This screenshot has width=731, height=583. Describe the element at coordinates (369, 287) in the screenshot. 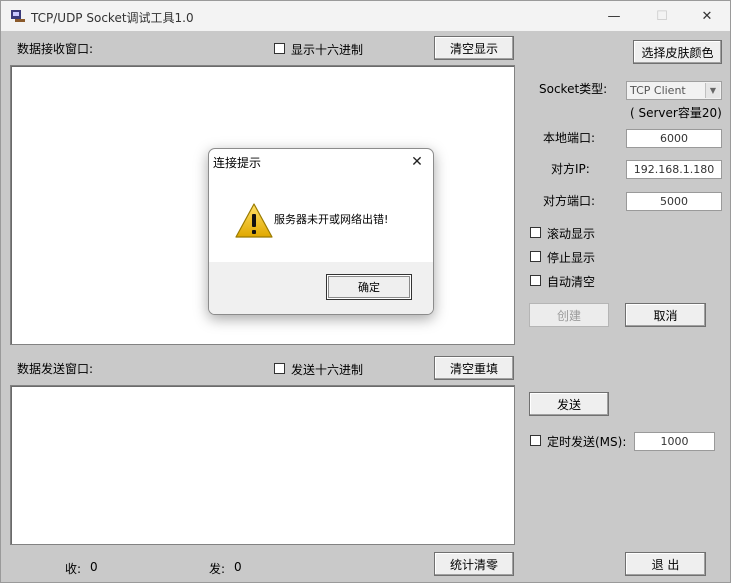

I see `ok-button: 确定` at that location.